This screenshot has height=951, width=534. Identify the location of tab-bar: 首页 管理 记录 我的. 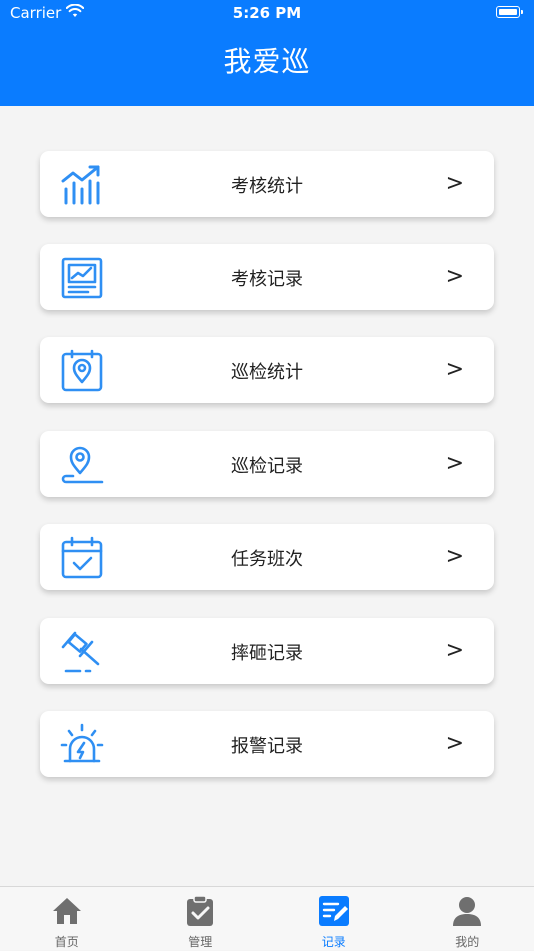
(267, 918).